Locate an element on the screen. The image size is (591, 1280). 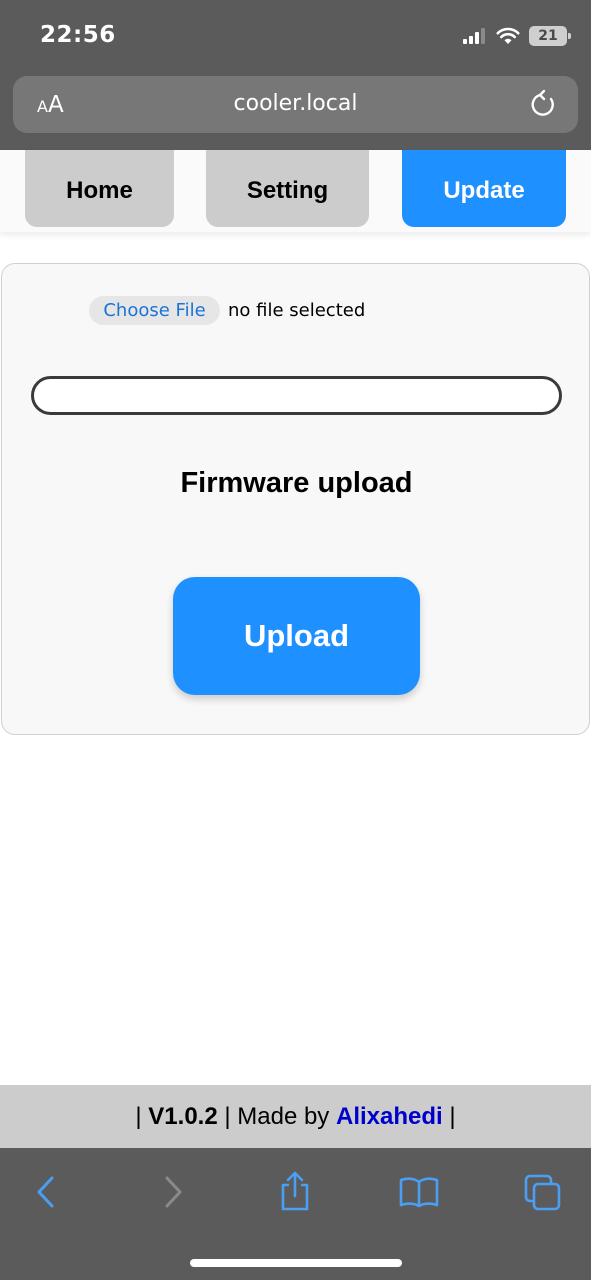
tab-home: Home is located at coordinates (99, 188).